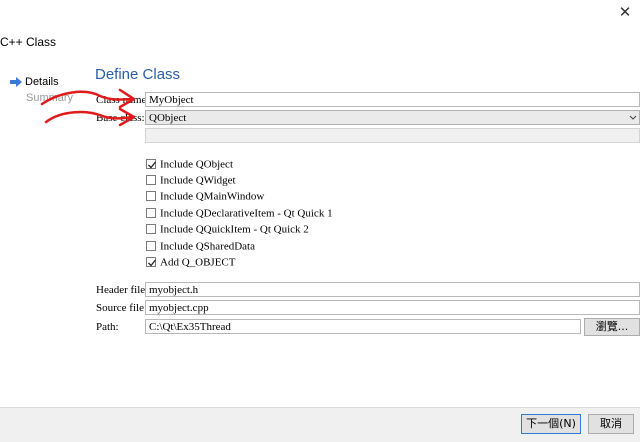  I want to click on wizard-footer: 下一個(N) 取消, so click(320, 424).